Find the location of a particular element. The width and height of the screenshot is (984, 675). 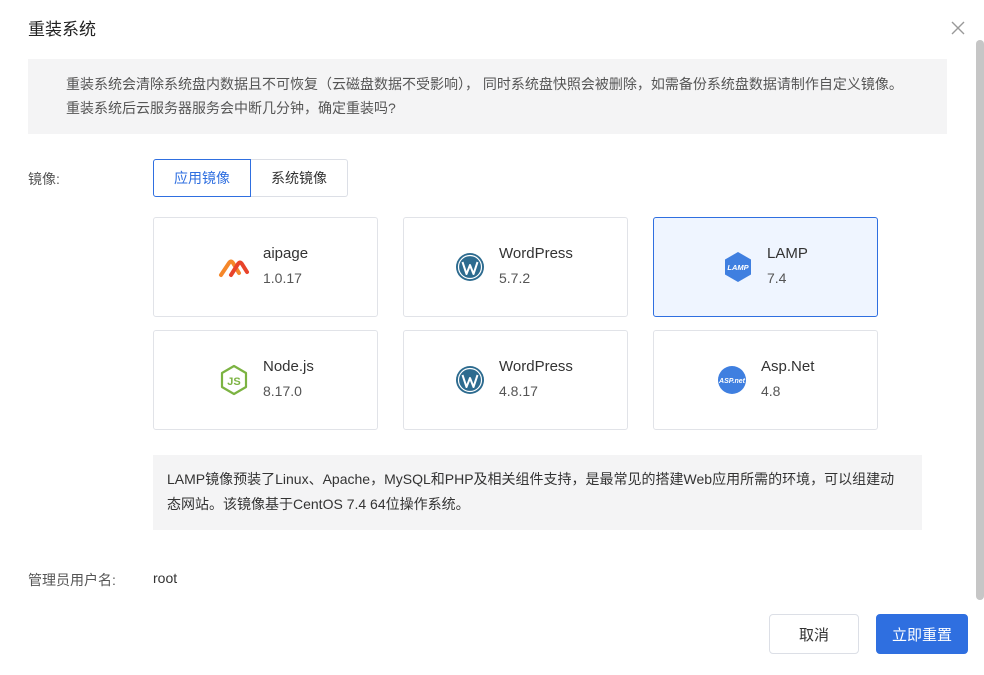

admin-username-value: root is located at coordinates (165, 578).